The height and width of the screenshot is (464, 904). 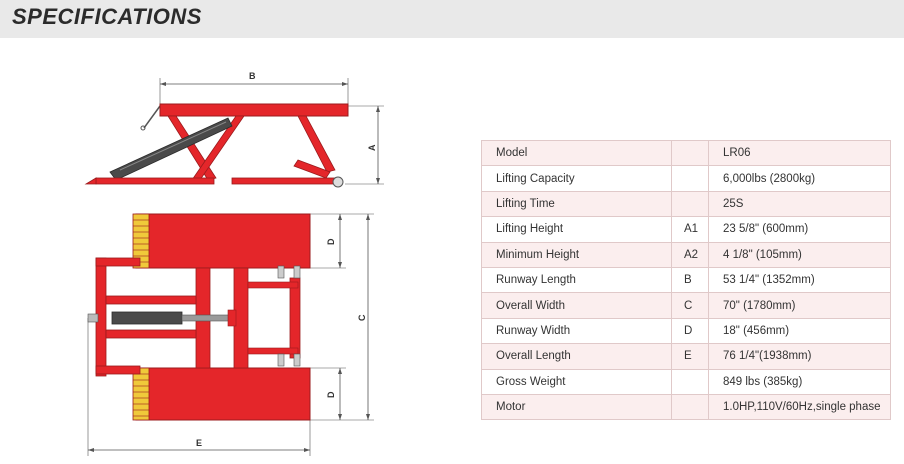 I want to click on spec-value: 1.0HP,110V/60Hz,single phase, so click(x=799, y=407).